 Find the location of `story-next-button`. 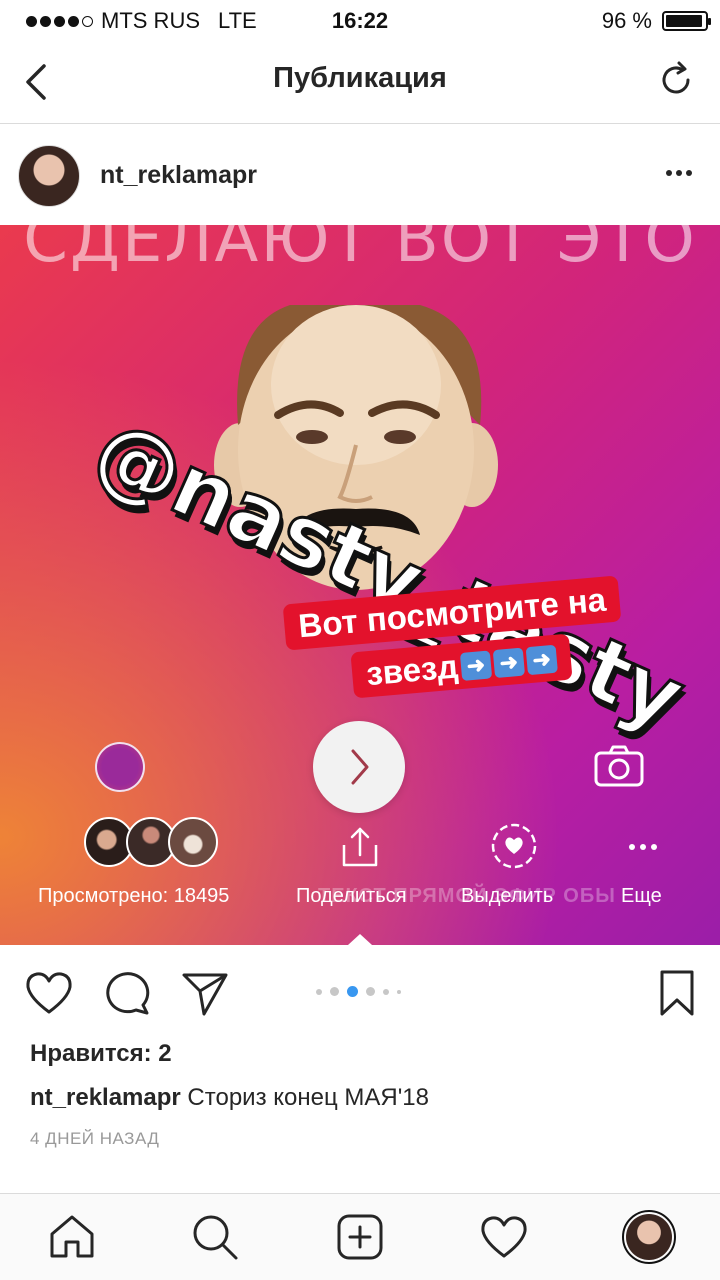

story-next-button is located at coordinates (359, 767).